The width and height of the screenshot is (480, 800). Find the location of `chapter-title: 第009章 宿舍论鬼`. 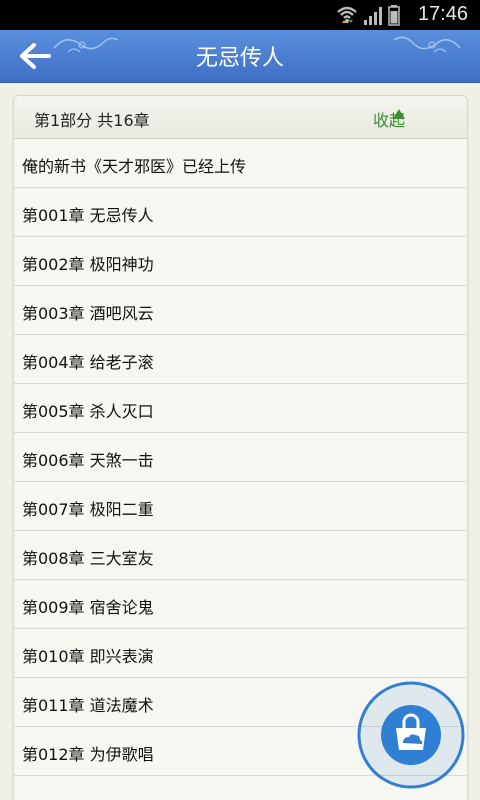

chapter-title: 第009章 宿舍论鬼 is located at coordinates (88, 607).